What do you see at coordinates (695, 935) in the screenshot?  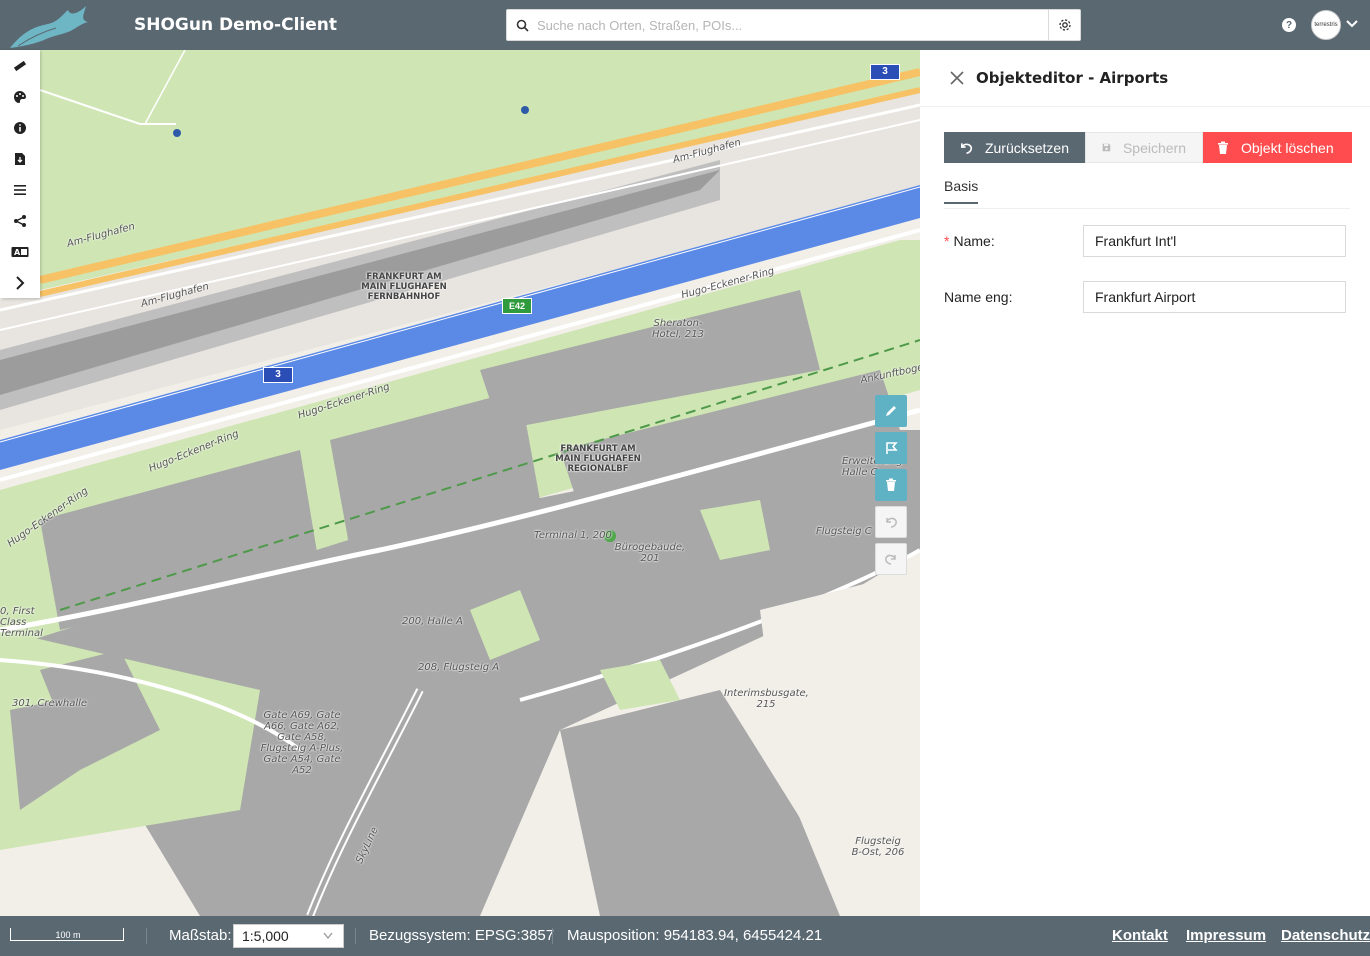 I see `mouse-position-text: Mausposition: 954183.94, 6455424.21` at bounding box center [695, 935].